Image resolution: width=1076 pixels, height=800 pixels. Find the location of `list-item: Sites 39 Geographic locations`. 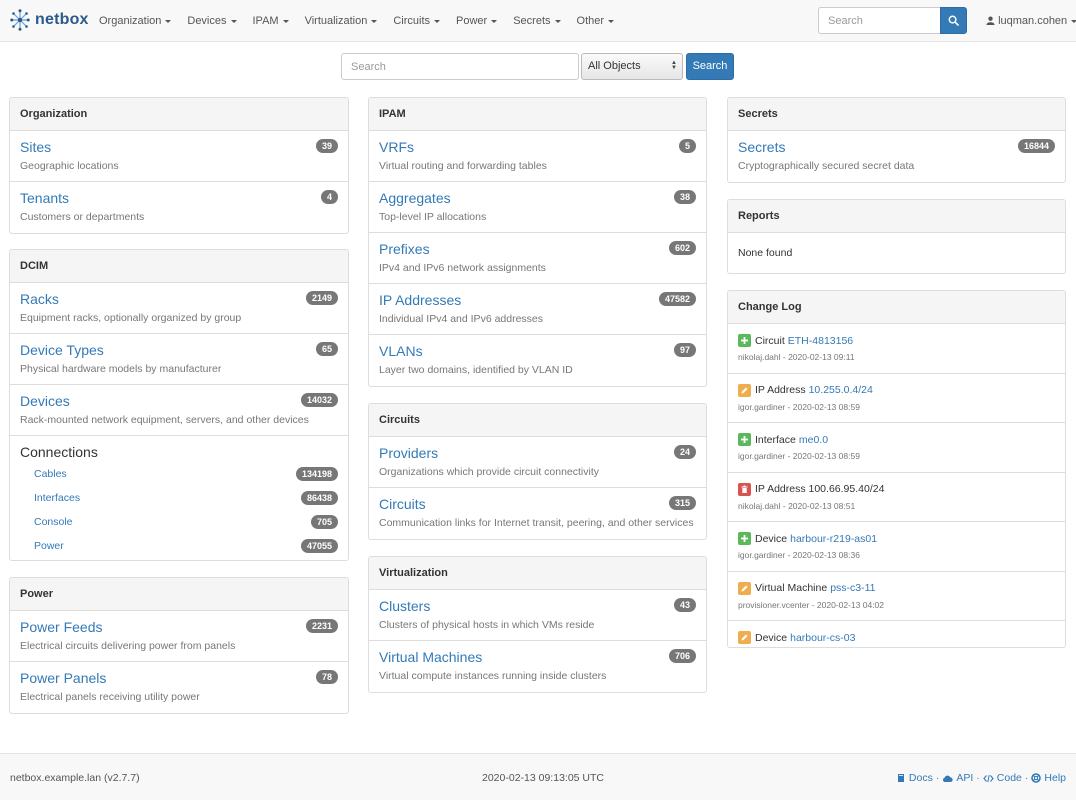

list-item: Sites 39 Geographic locations is located at coordinates (179, 156).